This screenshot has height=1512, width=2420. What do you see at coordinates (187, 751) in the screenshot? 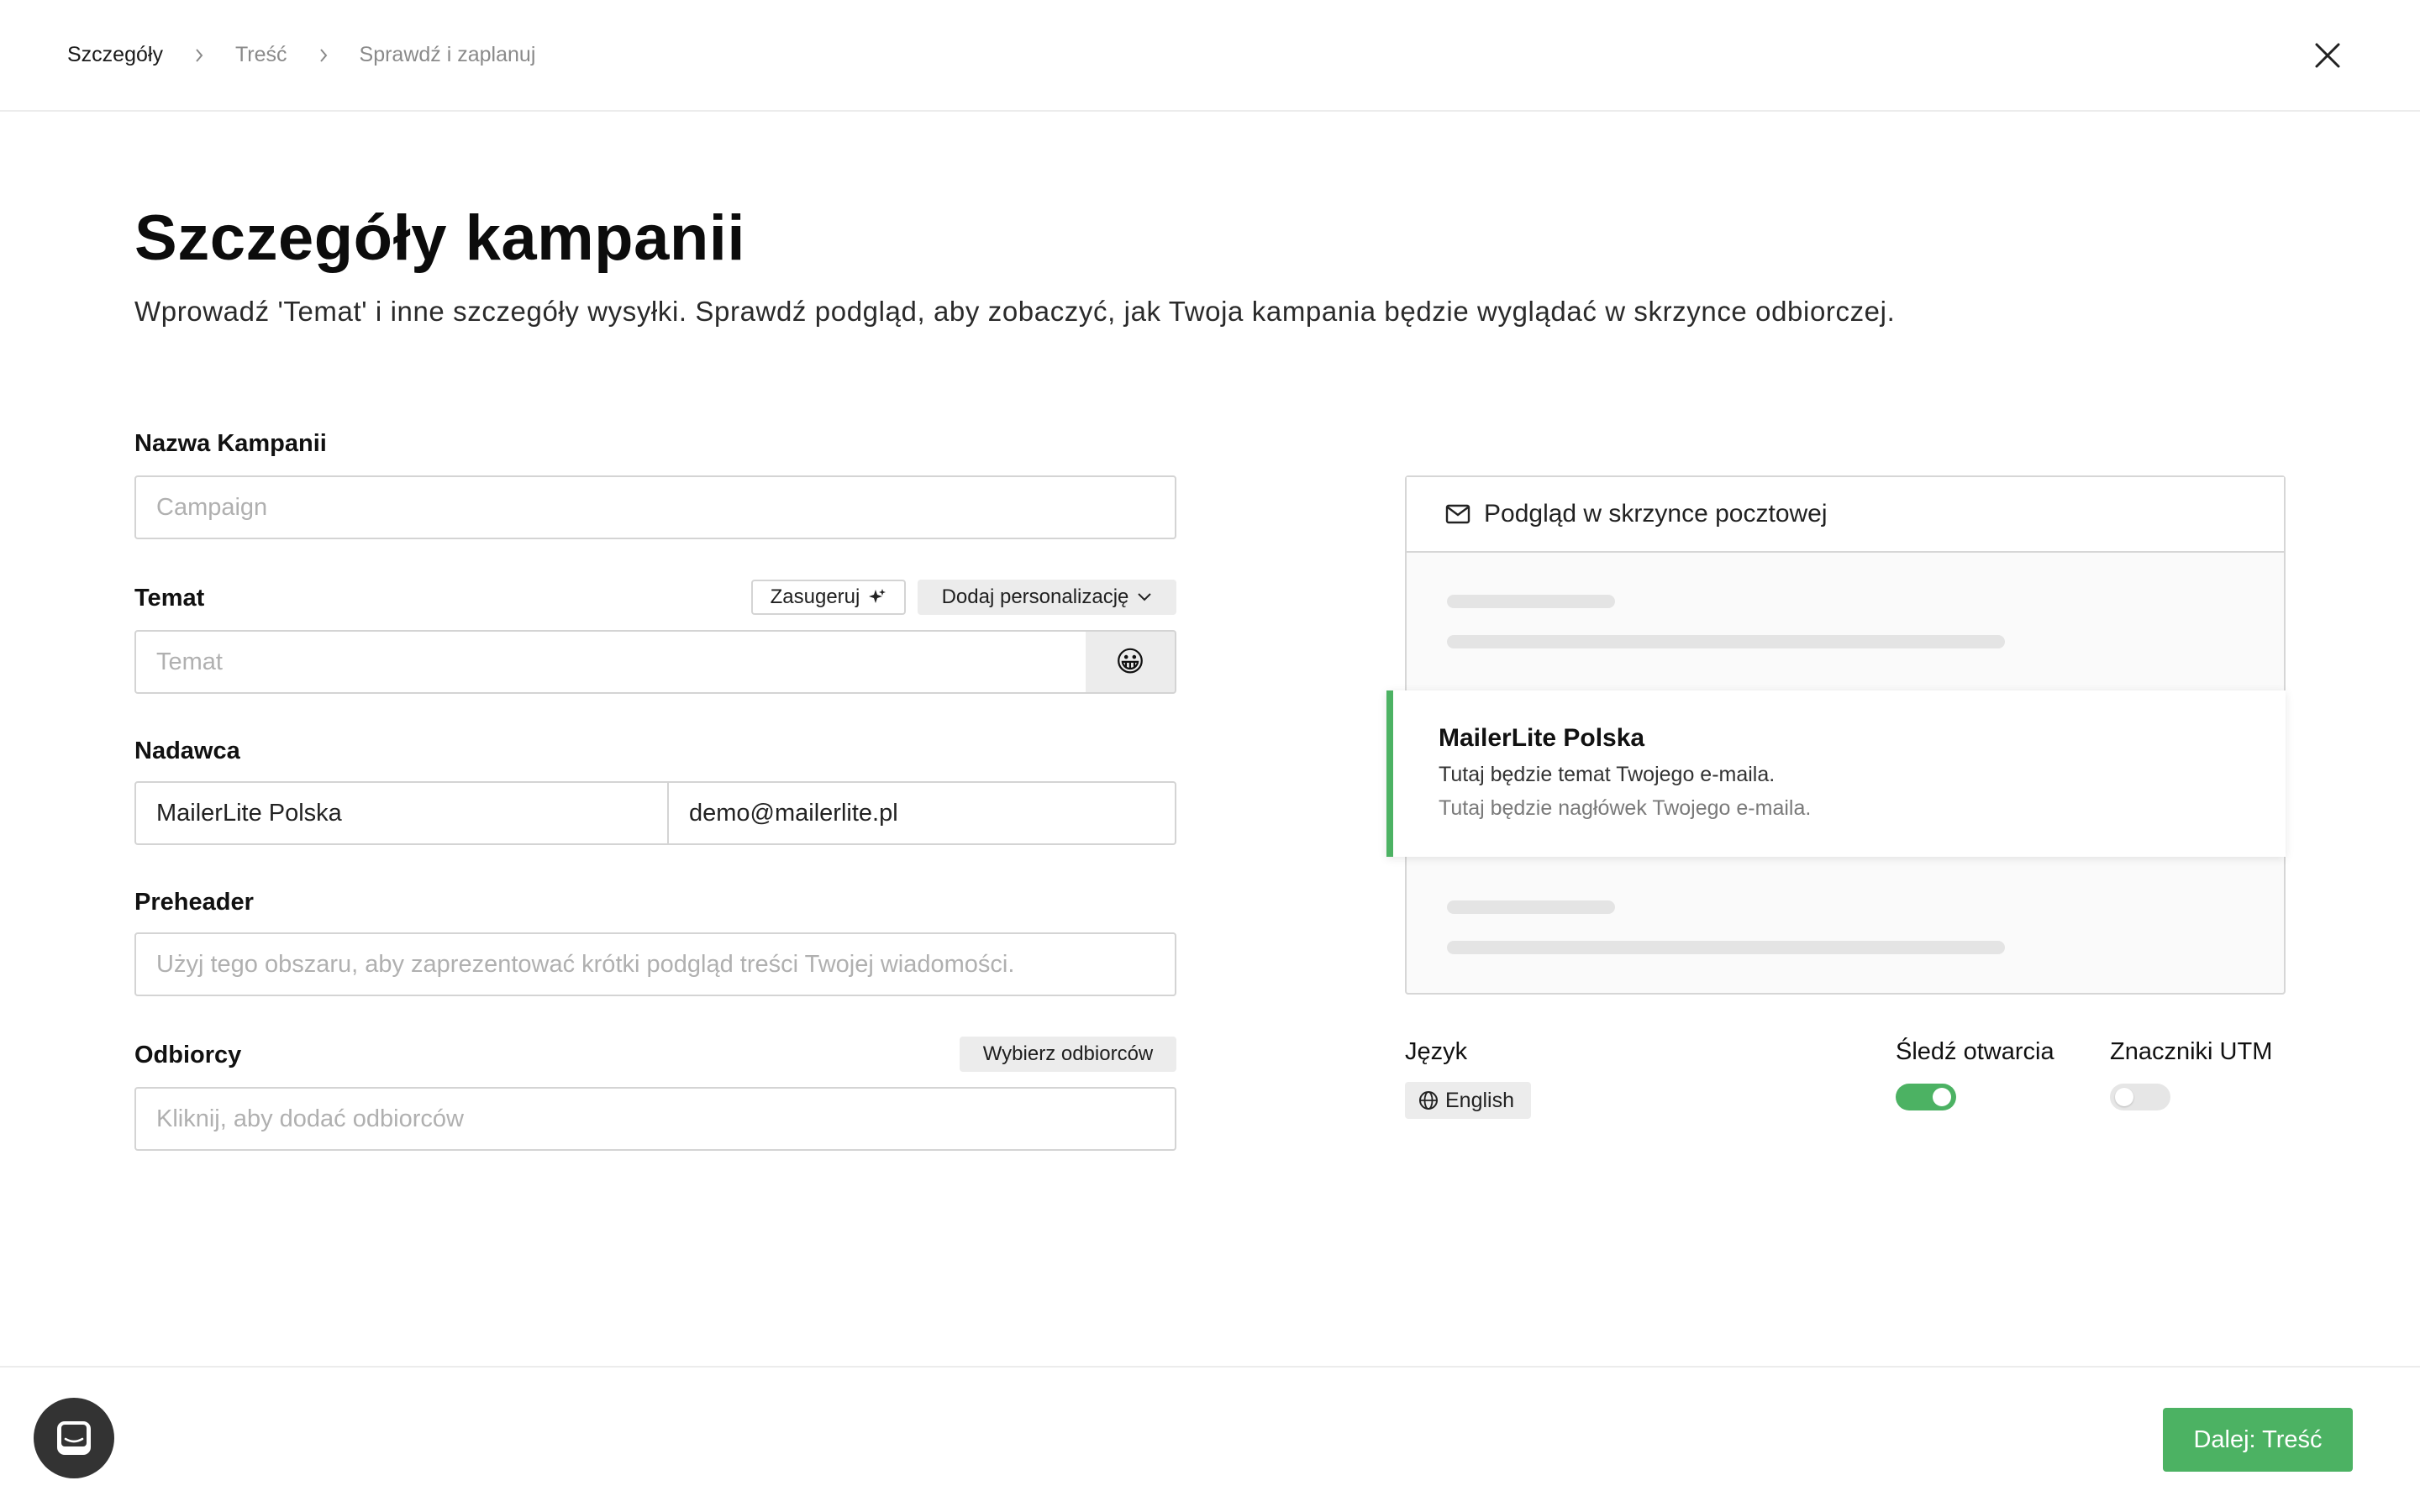
I see `sender-label: Nadawca` at bounding box center [187, 751].